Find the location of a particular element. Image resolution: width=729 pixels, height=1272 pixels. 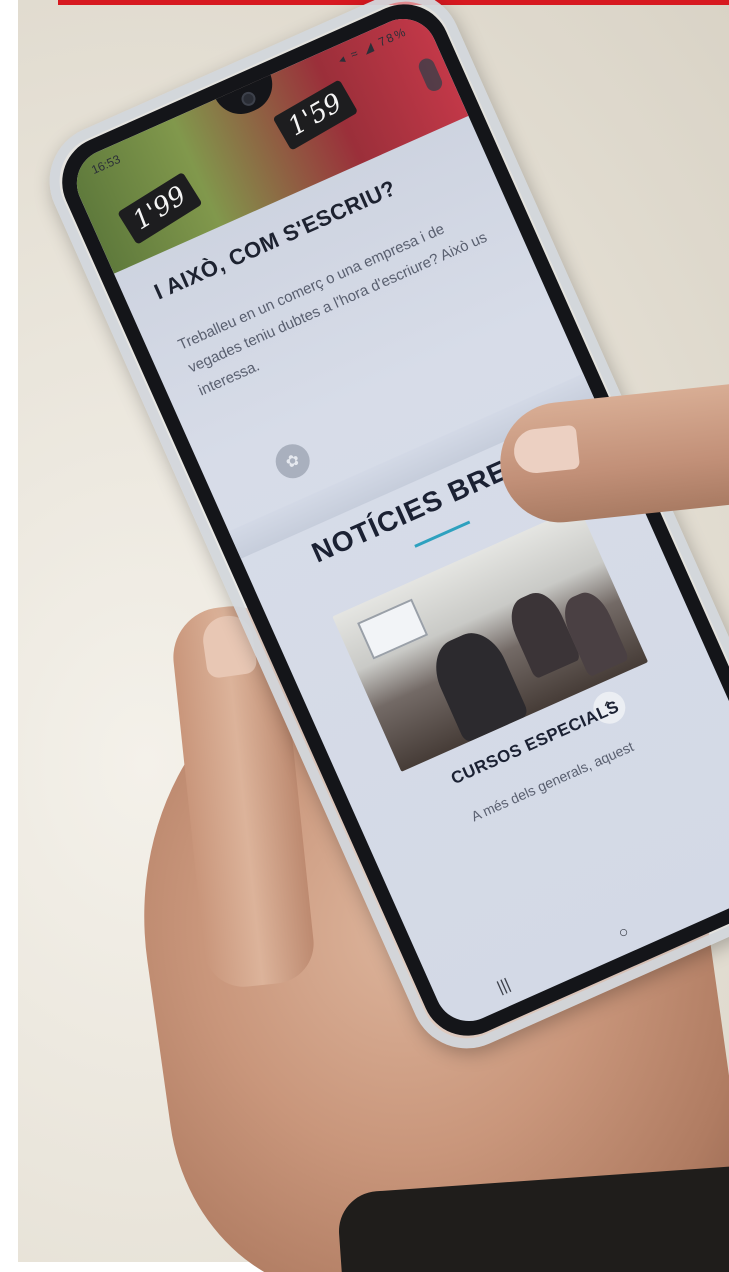

left-border is located at coordinates (9, 636).